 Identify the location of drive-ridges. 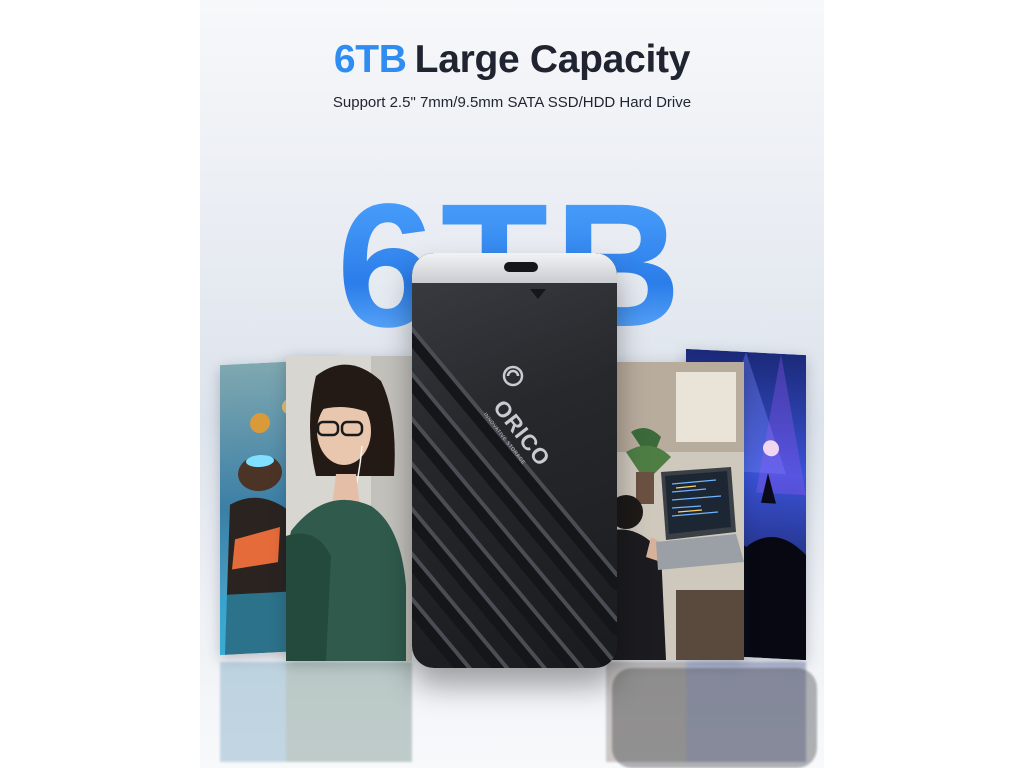
(514, 478).